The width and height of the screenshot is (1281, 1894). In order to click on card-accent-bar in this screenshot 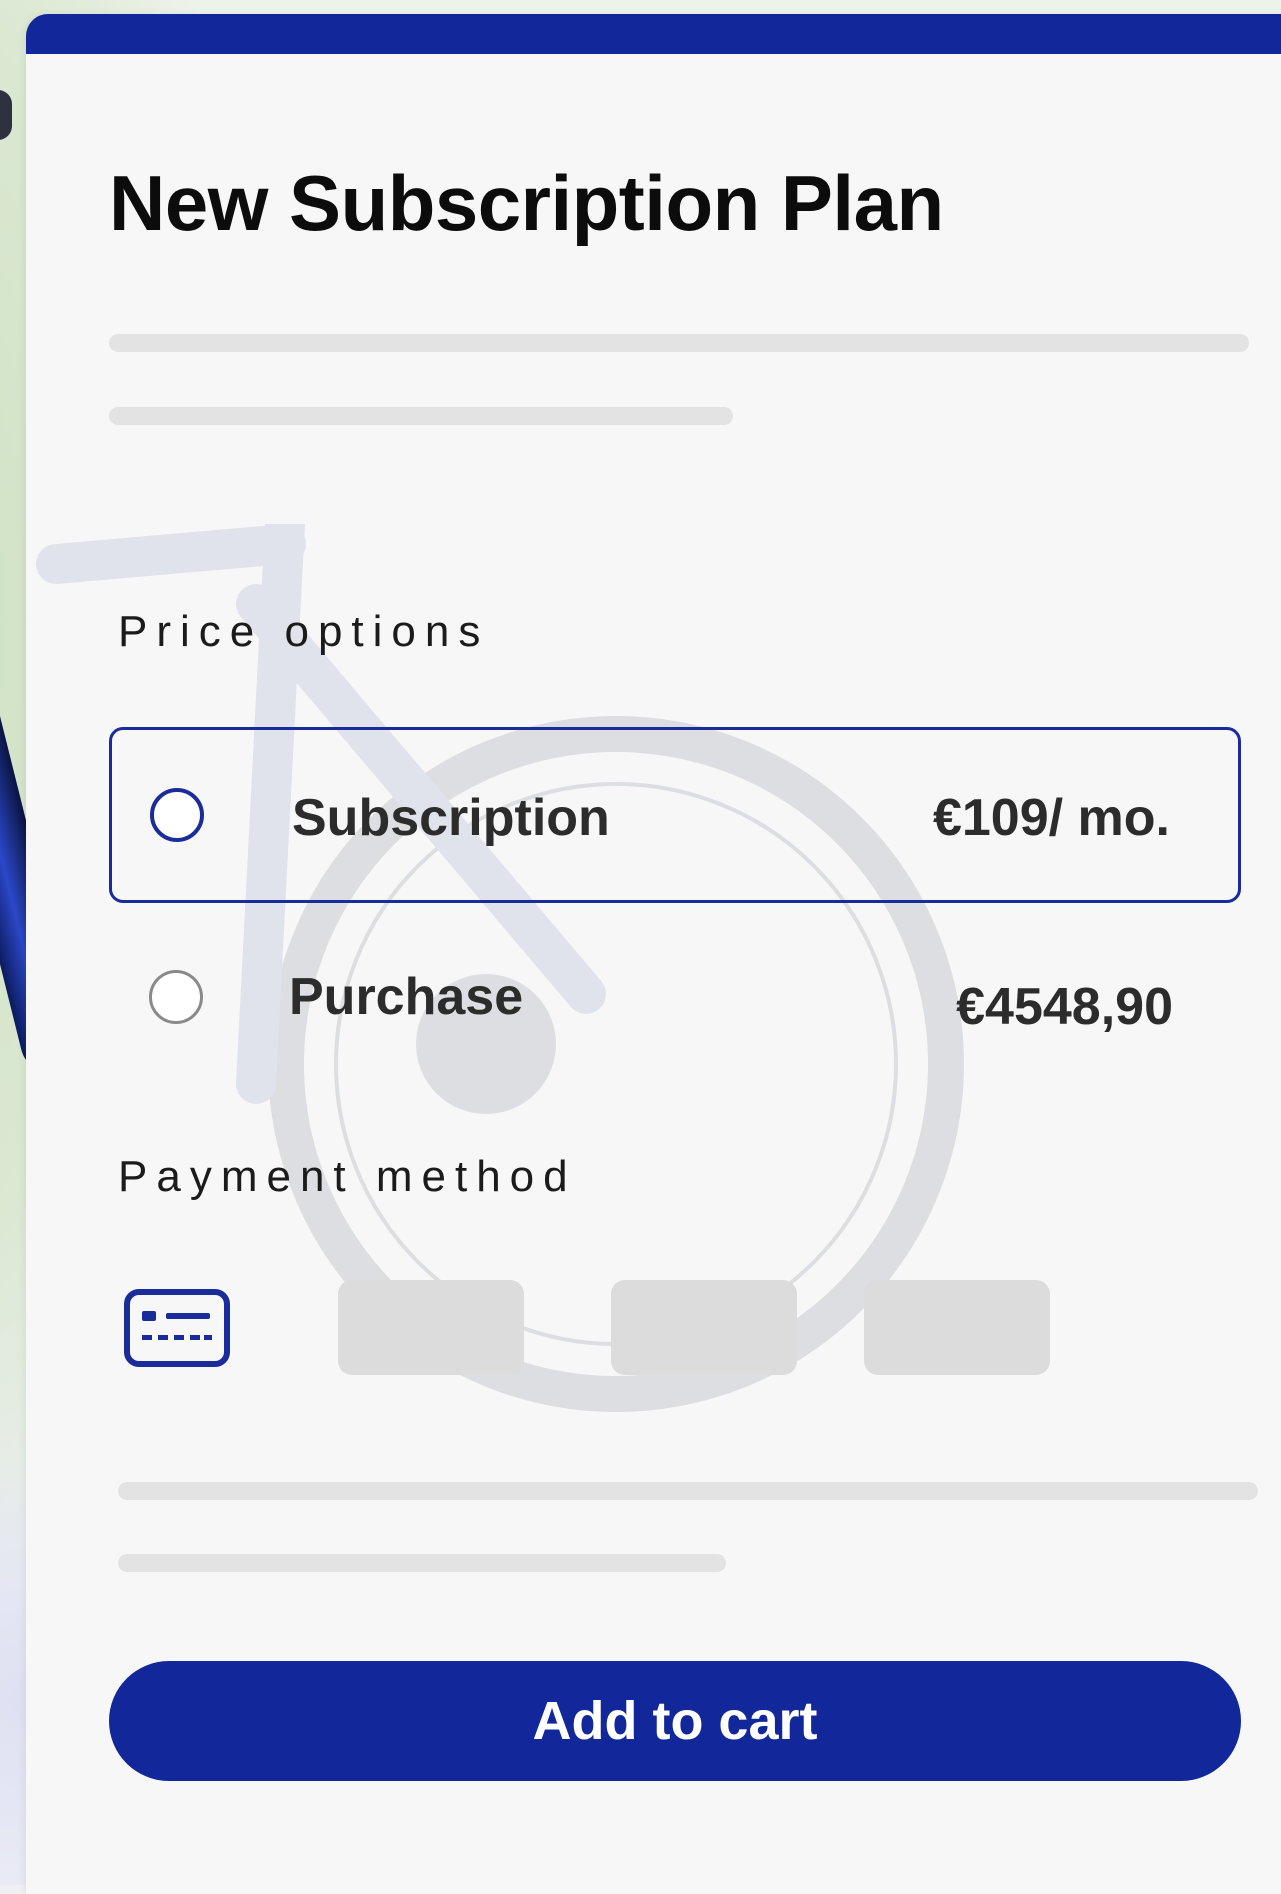, I will do `click(653, 34)`.